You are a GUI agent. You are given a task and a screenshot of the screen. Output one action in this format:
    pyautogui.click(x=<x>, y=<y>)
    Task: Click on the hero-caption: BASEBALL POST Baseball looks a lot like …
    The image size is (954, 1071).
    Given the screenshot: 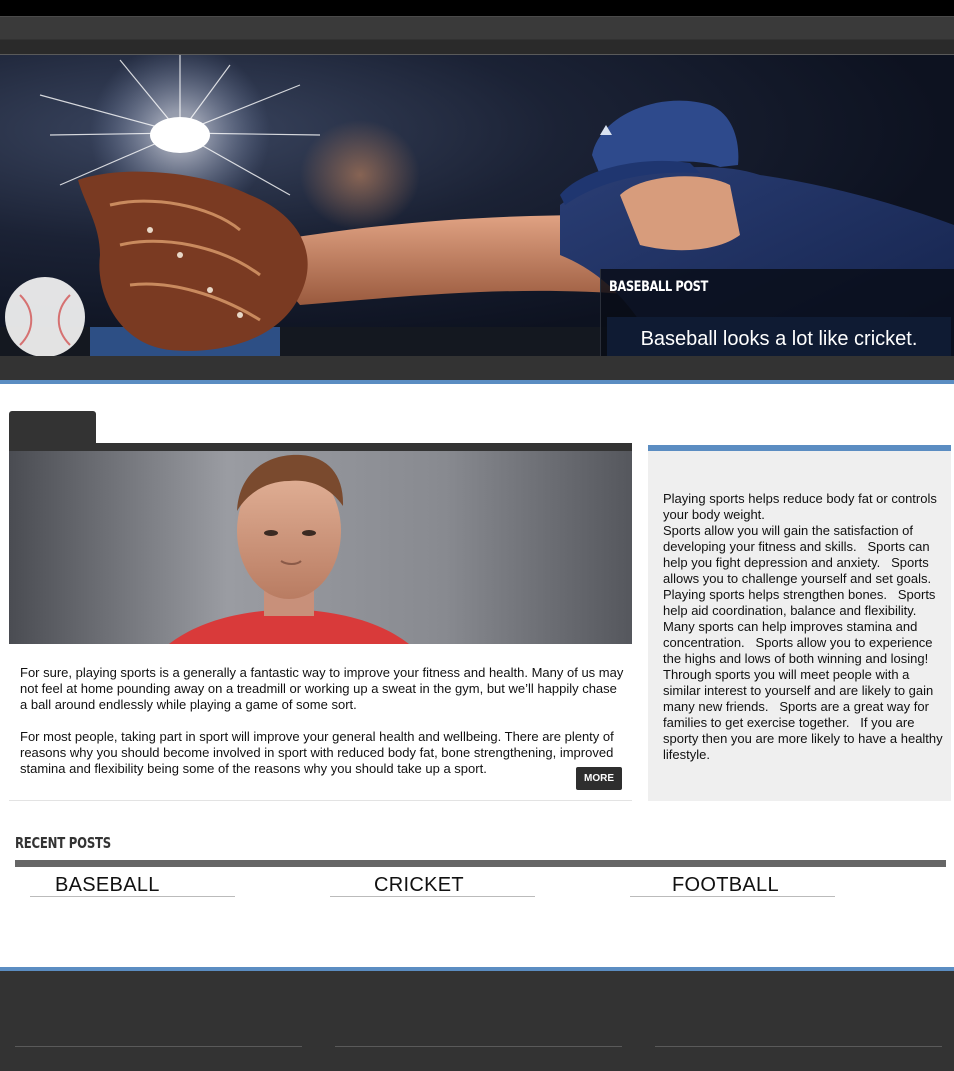 What is the action you would take?
    pyautogui.click(x=777, y=313)
    